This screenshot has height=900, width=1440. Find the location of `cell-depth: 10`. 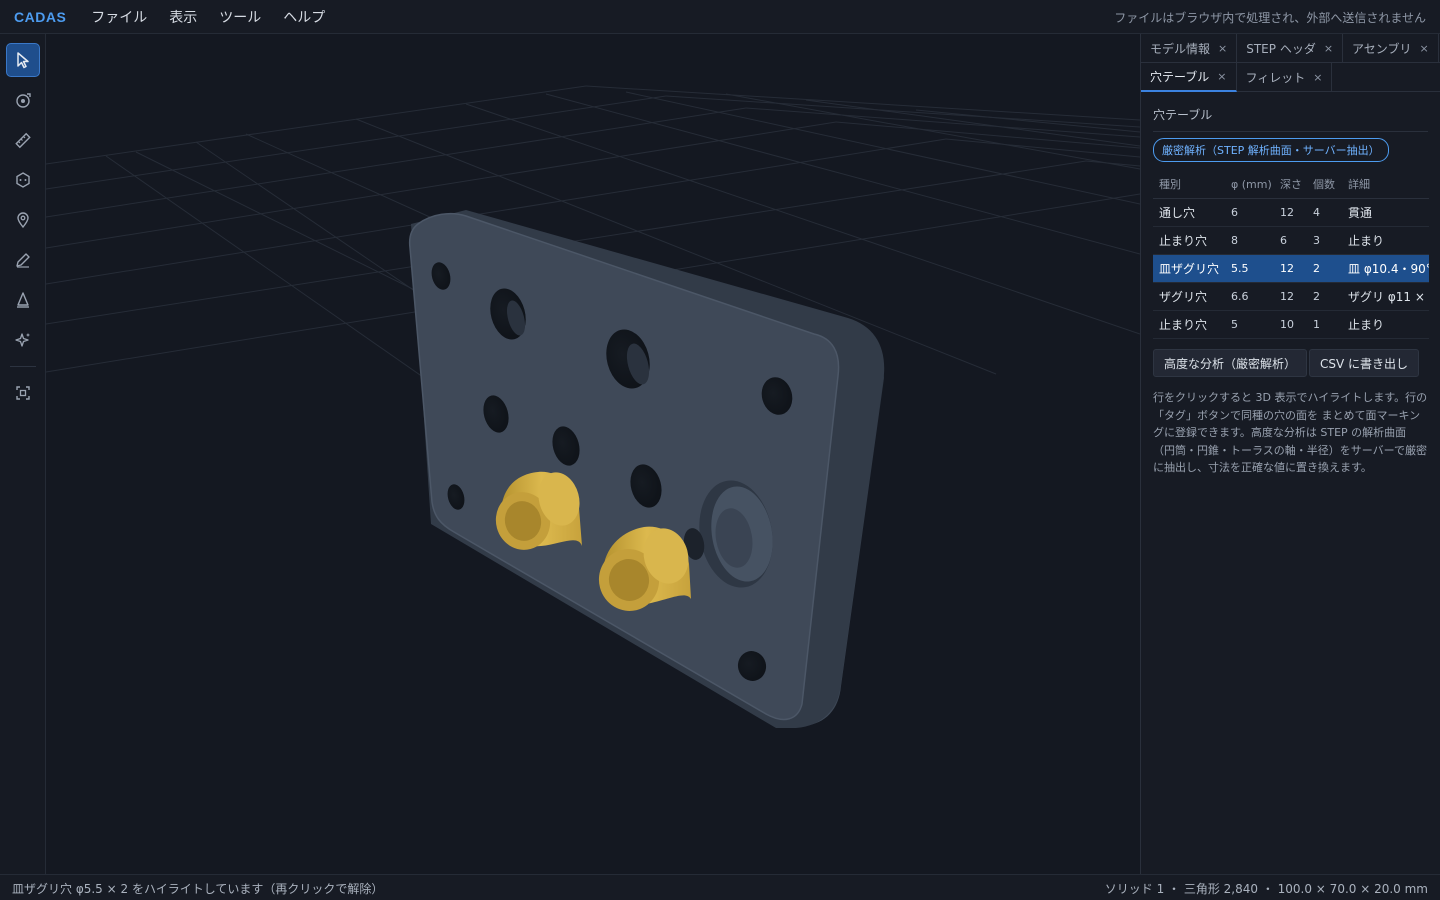

cell-depth: 10 is located at coordinates (1290, 324).